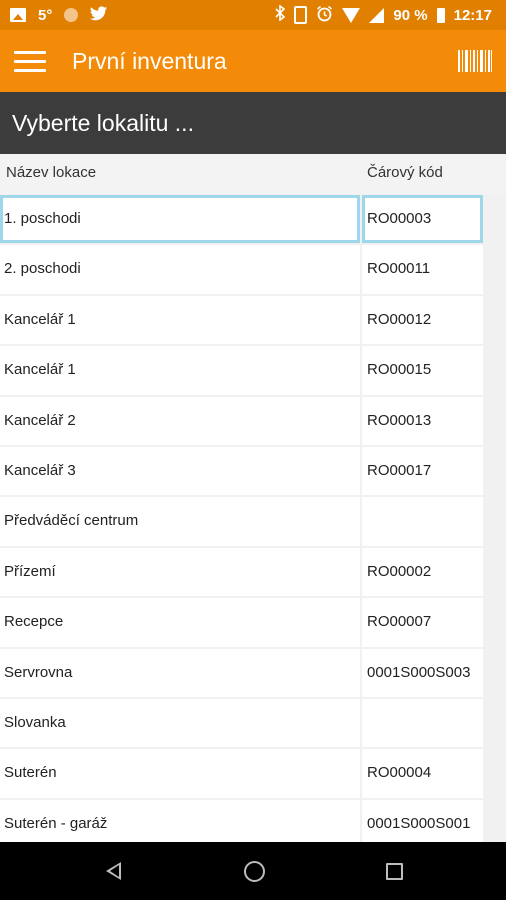  Describe the element at coordinates (149, 61) in the screenshot. I see `app-title: První inventura` at that location.